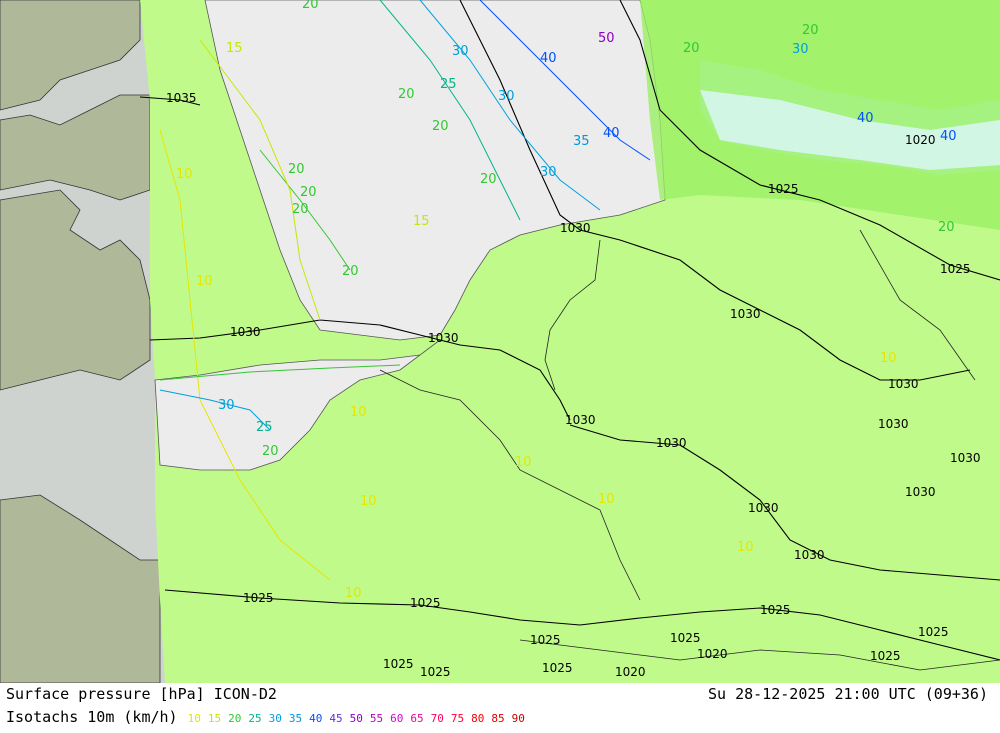  Describe the element at coordinates (581, 141) in the screenshot. I see `isotach-label: 35` at that location.